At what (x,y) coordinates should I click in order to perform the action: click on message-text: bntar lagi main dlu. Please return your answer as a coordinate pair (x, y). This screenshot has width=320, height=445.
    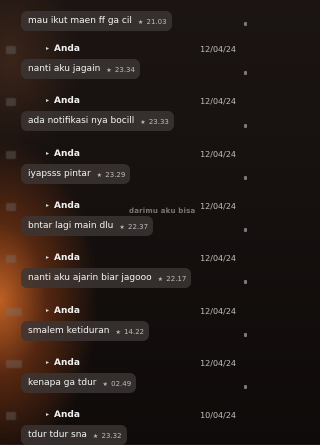
    Looking at the image, I should click on (71, 226).